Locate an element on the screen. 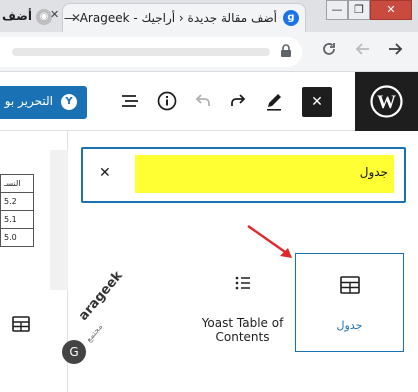 This screenshot has height=392, width=418. block-item-yoast-toc: Yoast Table of Contents is located at coordinates (242, 302).